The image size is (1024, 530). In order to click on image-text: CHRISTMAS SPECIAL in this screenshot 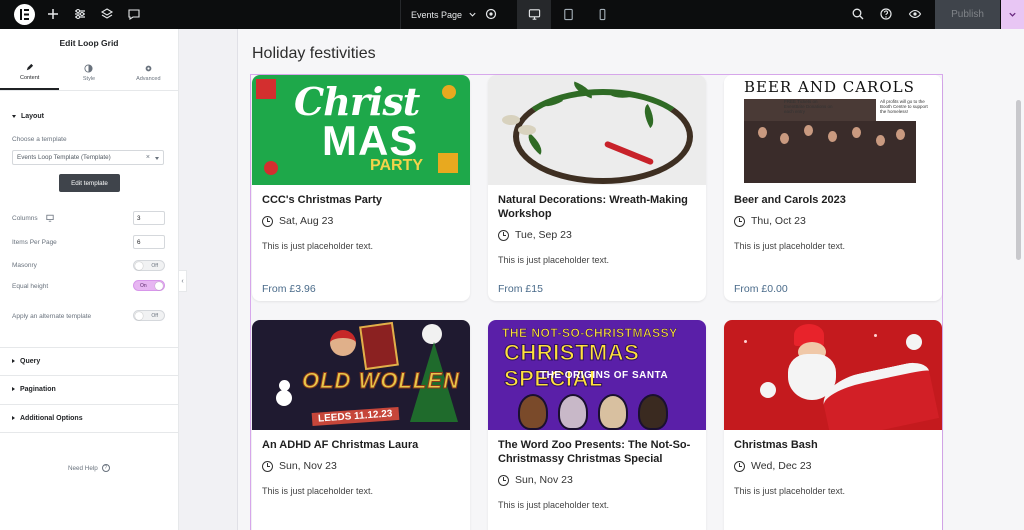, I will do `click(572, 366)`.